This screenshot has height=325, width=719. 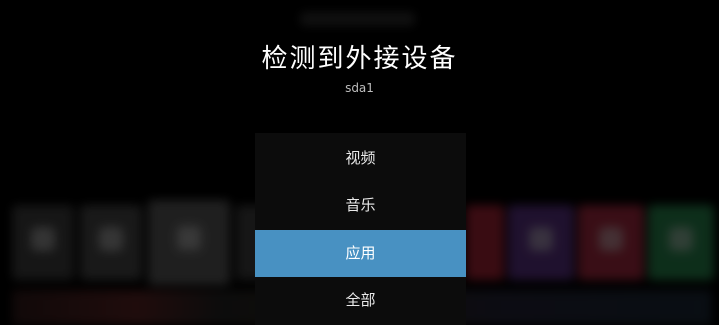 I want to click on device-name: sda1, so click(x=359, y=88).